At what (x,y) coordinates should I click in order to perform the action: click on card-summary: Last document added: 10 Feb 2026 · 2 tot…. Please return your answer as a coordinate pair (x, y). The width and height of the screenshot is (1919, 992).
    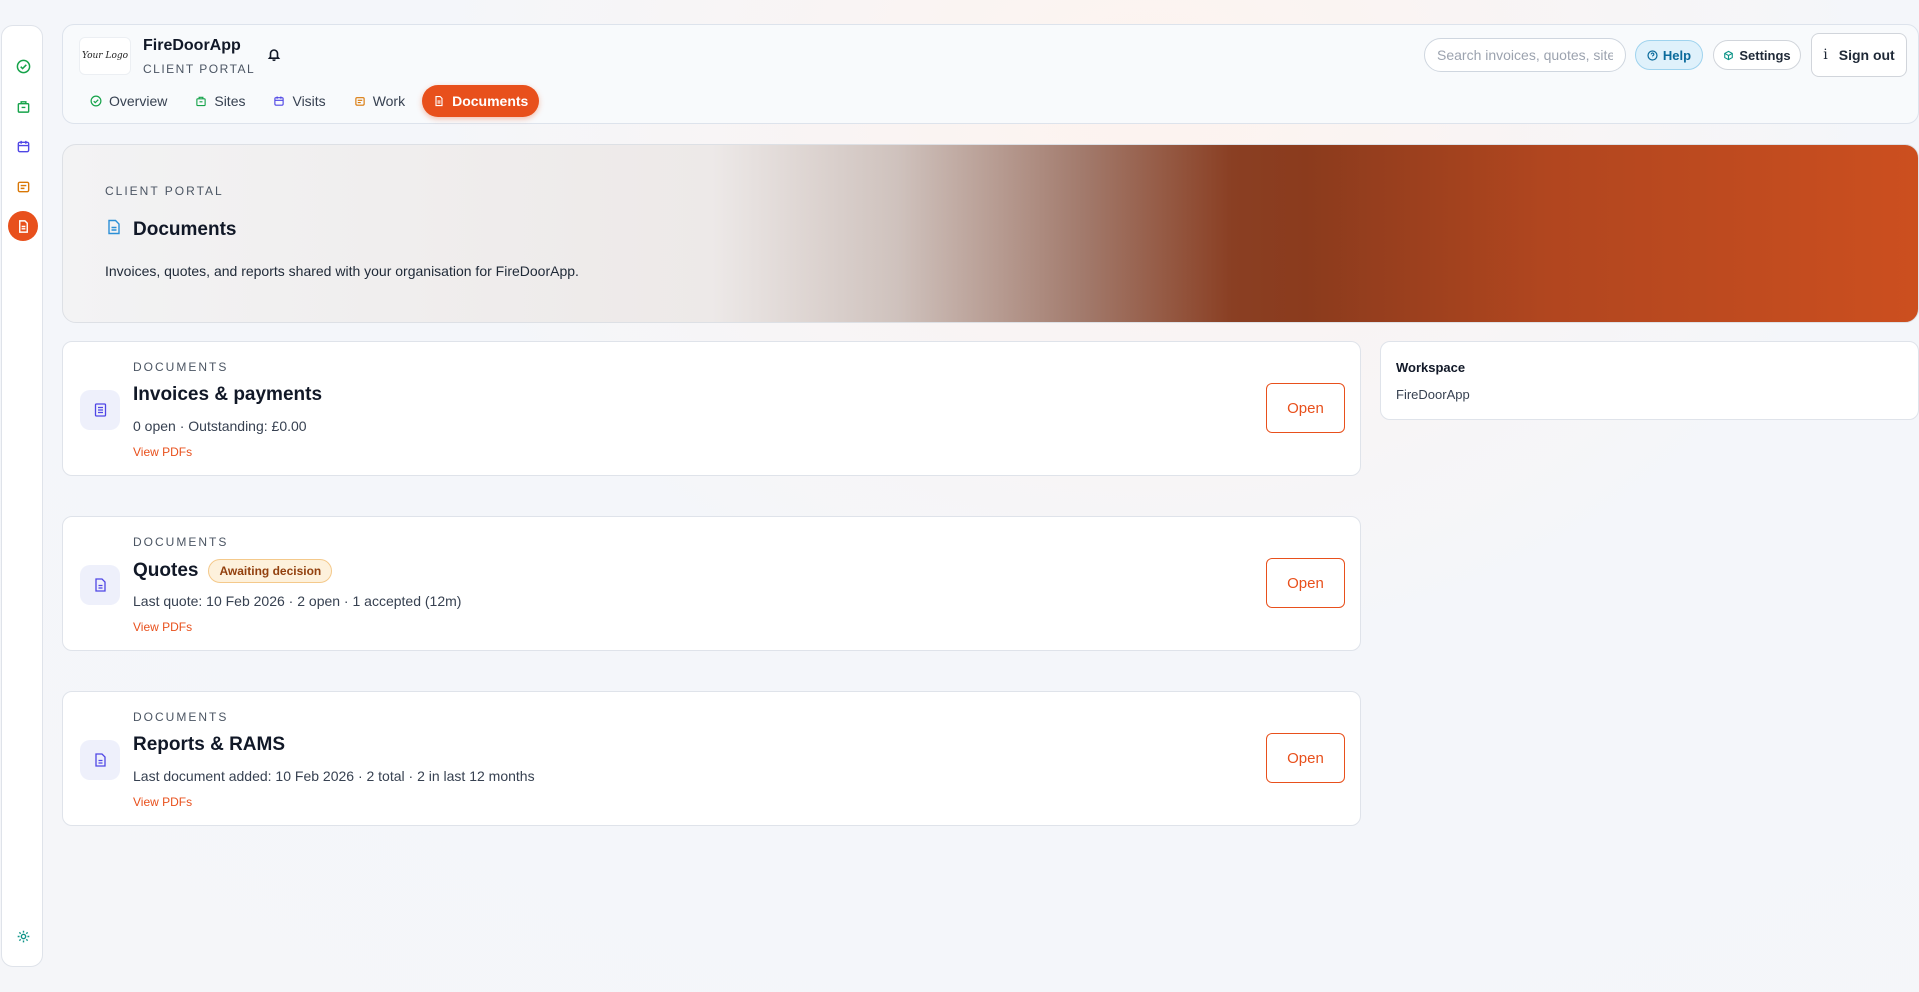
    Looking at the image, I should click on (334, 776).